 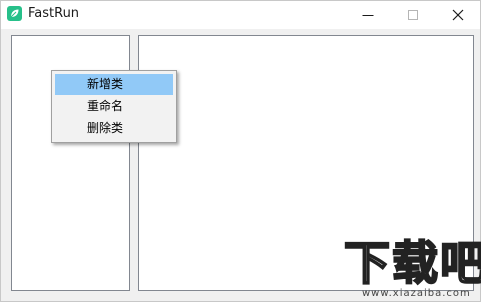 I want to click on menu-item-label: 重命名, so click(x=105, y=106).